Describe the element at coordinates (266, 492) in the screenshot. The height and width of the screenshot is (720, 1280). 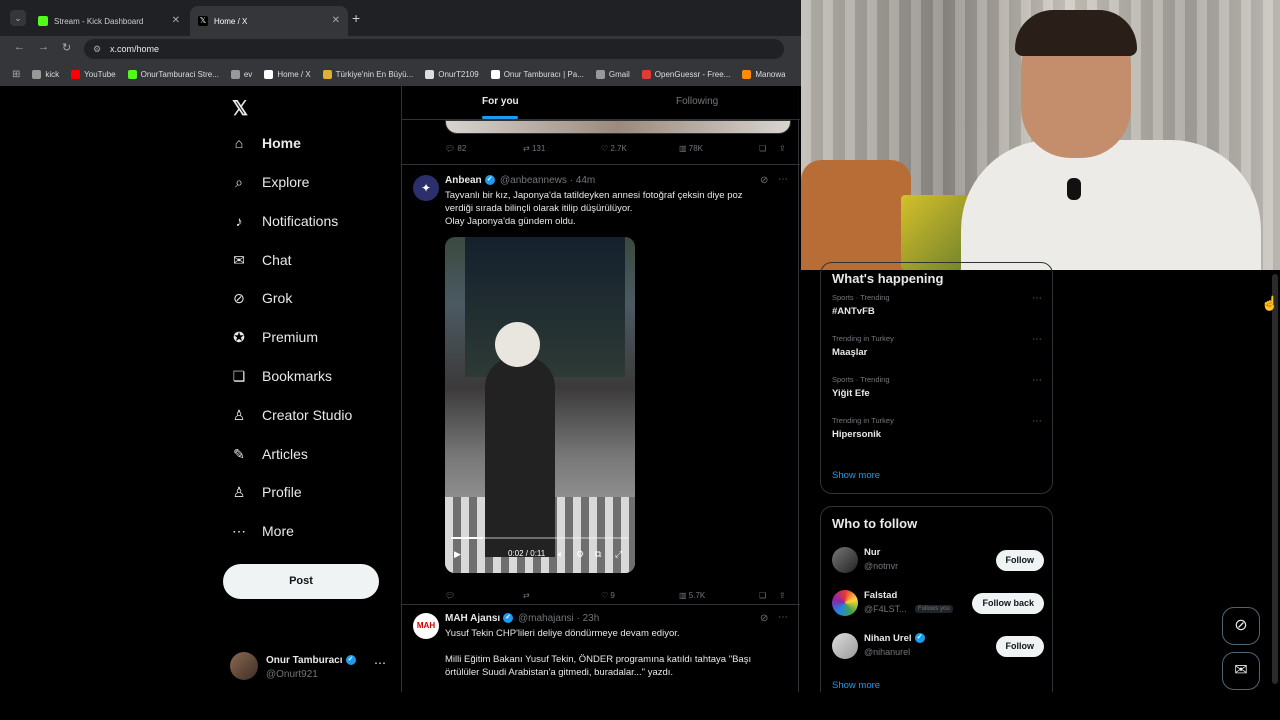
I see `nav-item-profile: ♙ Profile` at that location.